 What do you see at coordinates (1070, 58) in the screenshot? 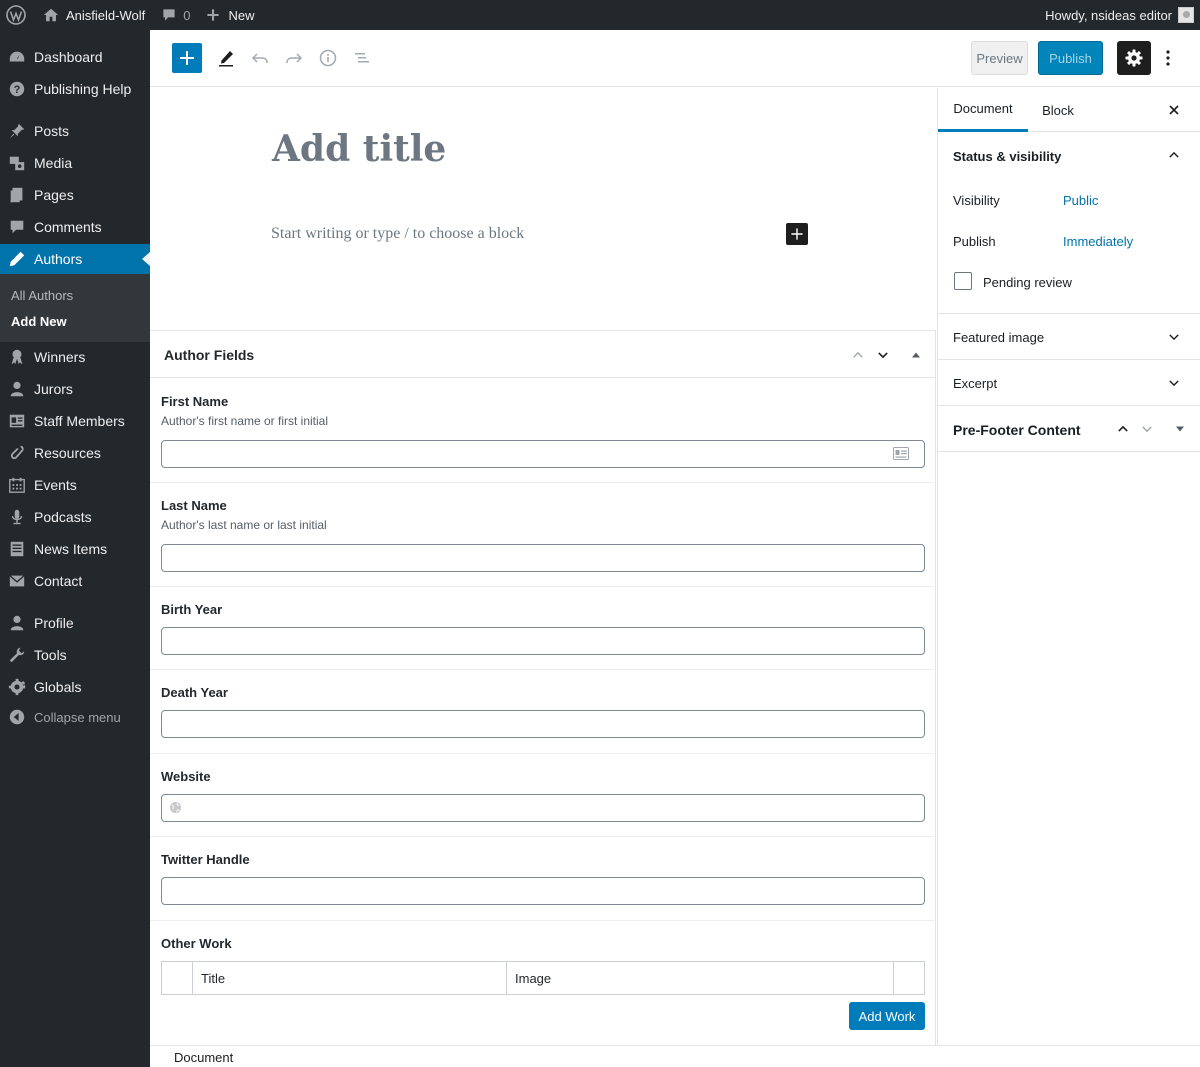
I see `publish-button: Publish` at bounding box center [1070, 58].